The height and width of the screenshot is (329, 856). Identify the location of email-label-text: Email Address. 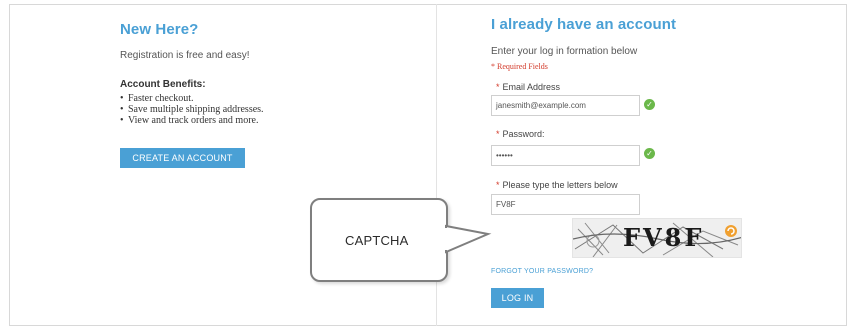
(531, 87).